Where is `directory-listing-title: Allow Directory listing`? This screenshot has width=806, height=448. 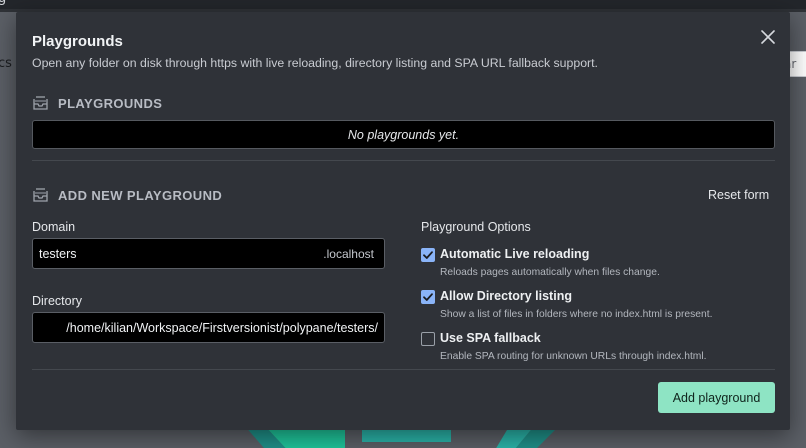
directory-listing-title: Allow Directory listing is located at coordinates (506, 296).